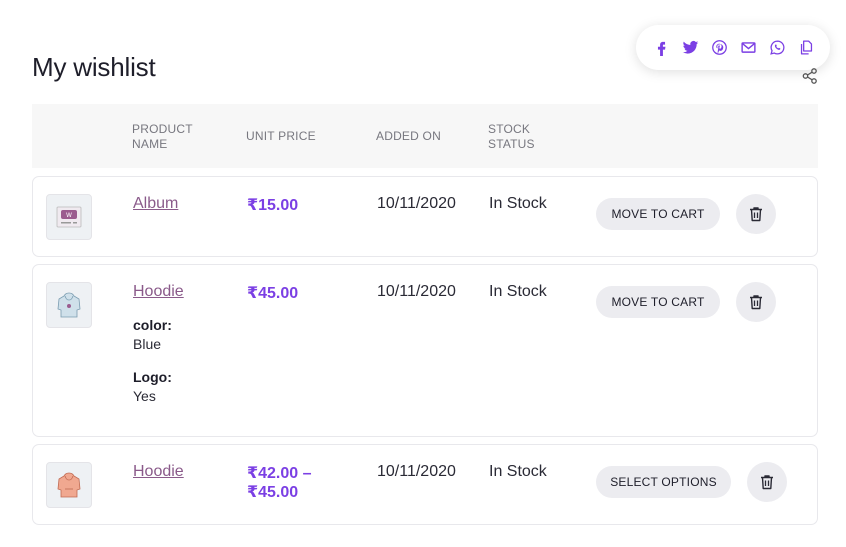  Describe the element at coordinates (152, 377) in the screenshot. I see `attribute-label: Logo:` at that location.